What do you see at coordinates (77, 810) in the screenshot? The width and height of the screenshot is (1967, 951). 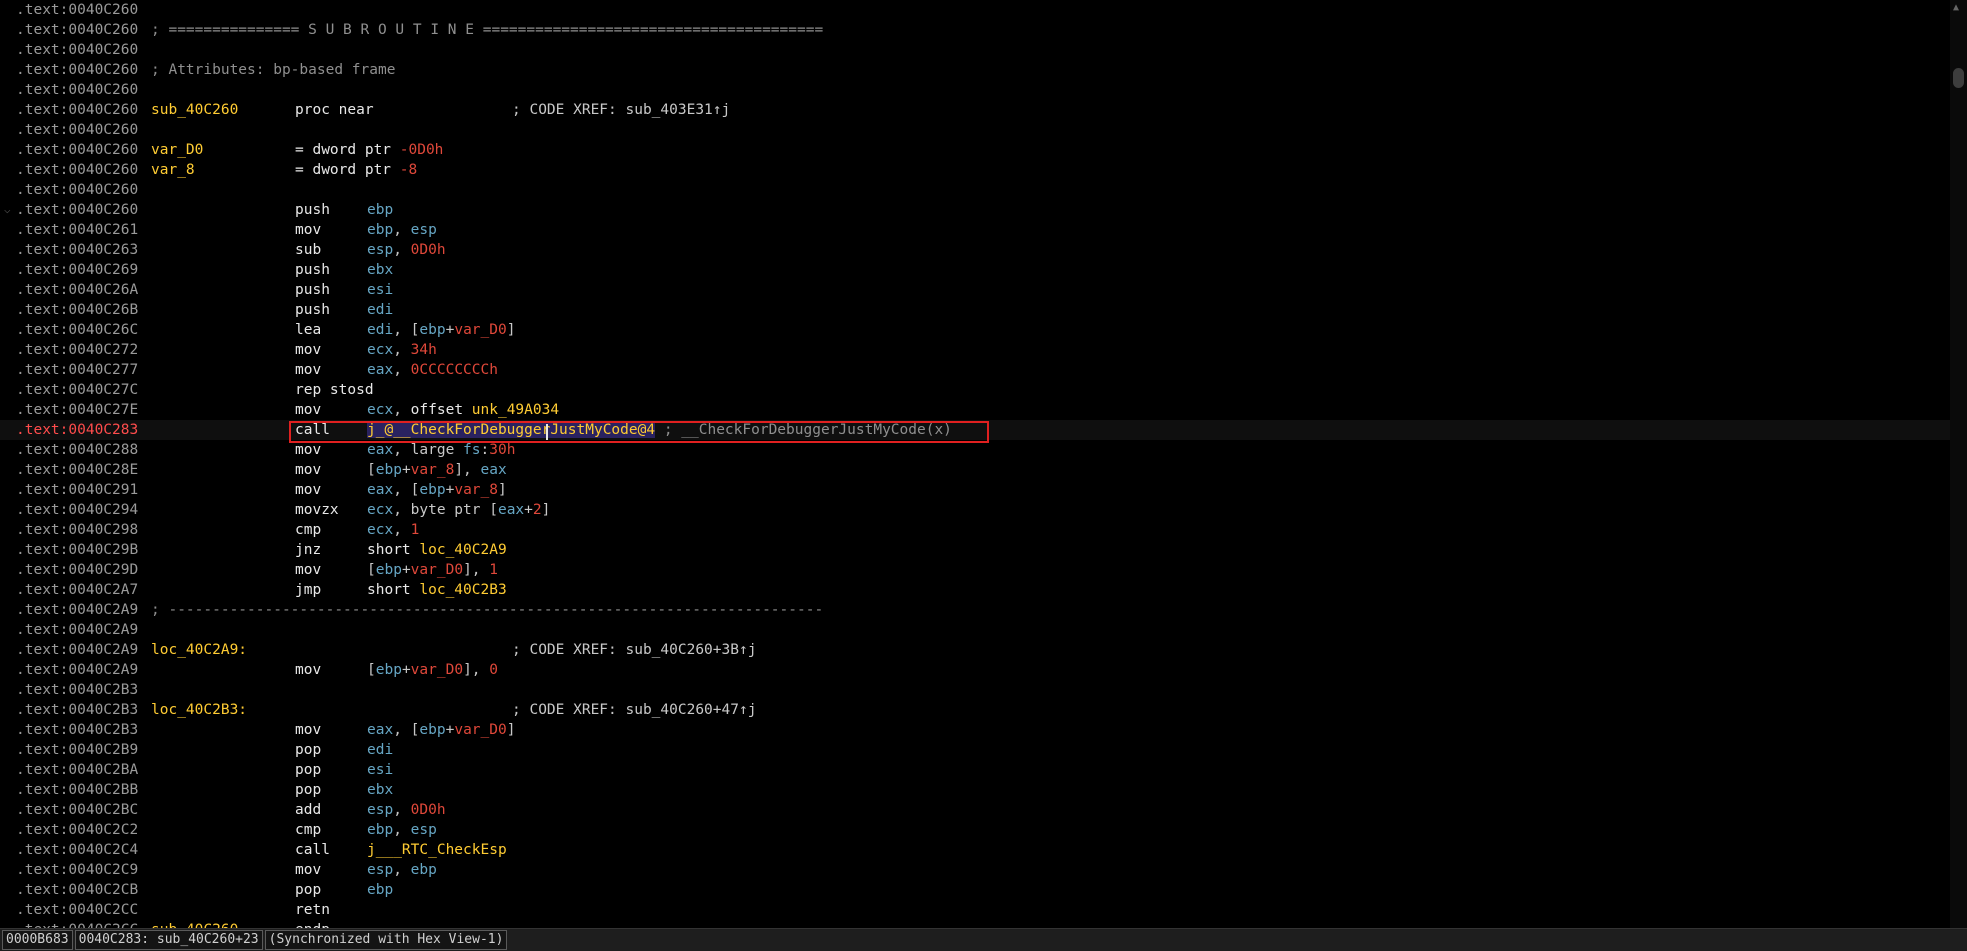 I see `line-address: .text:0040C2BC` at bounding box center [77, 810].